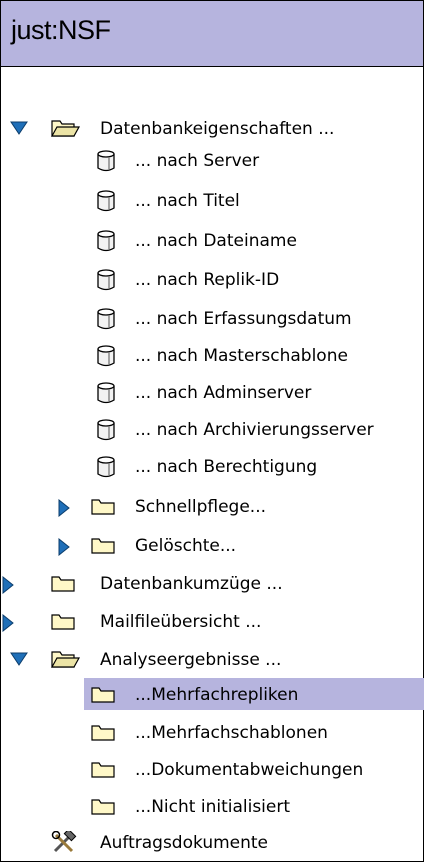 The height and width of the screenshot is (862, 424). I want to click on tree-item-mehrfachrepliken: ...Mehrfachrepliken, so click(212, 694).